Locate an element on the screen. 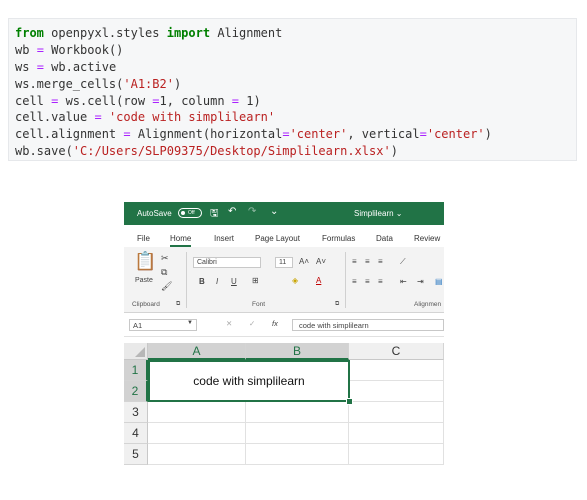  row-header-2: 2 is located at coordinates (136, 391).